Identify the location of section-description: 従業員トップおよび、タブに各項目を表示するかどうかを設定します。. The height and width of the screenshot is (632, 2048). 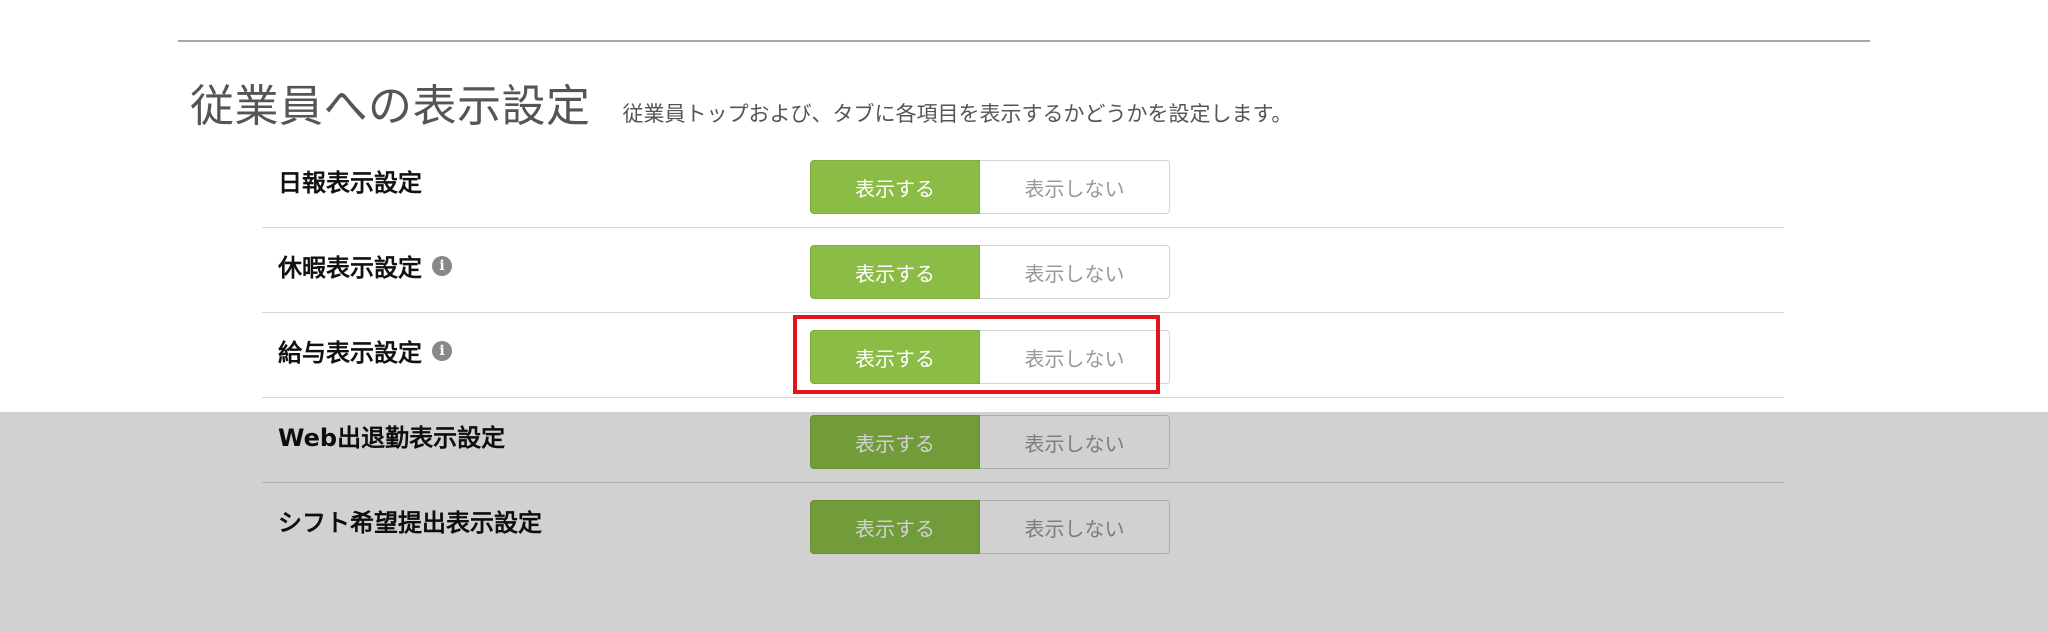
(957, 114).